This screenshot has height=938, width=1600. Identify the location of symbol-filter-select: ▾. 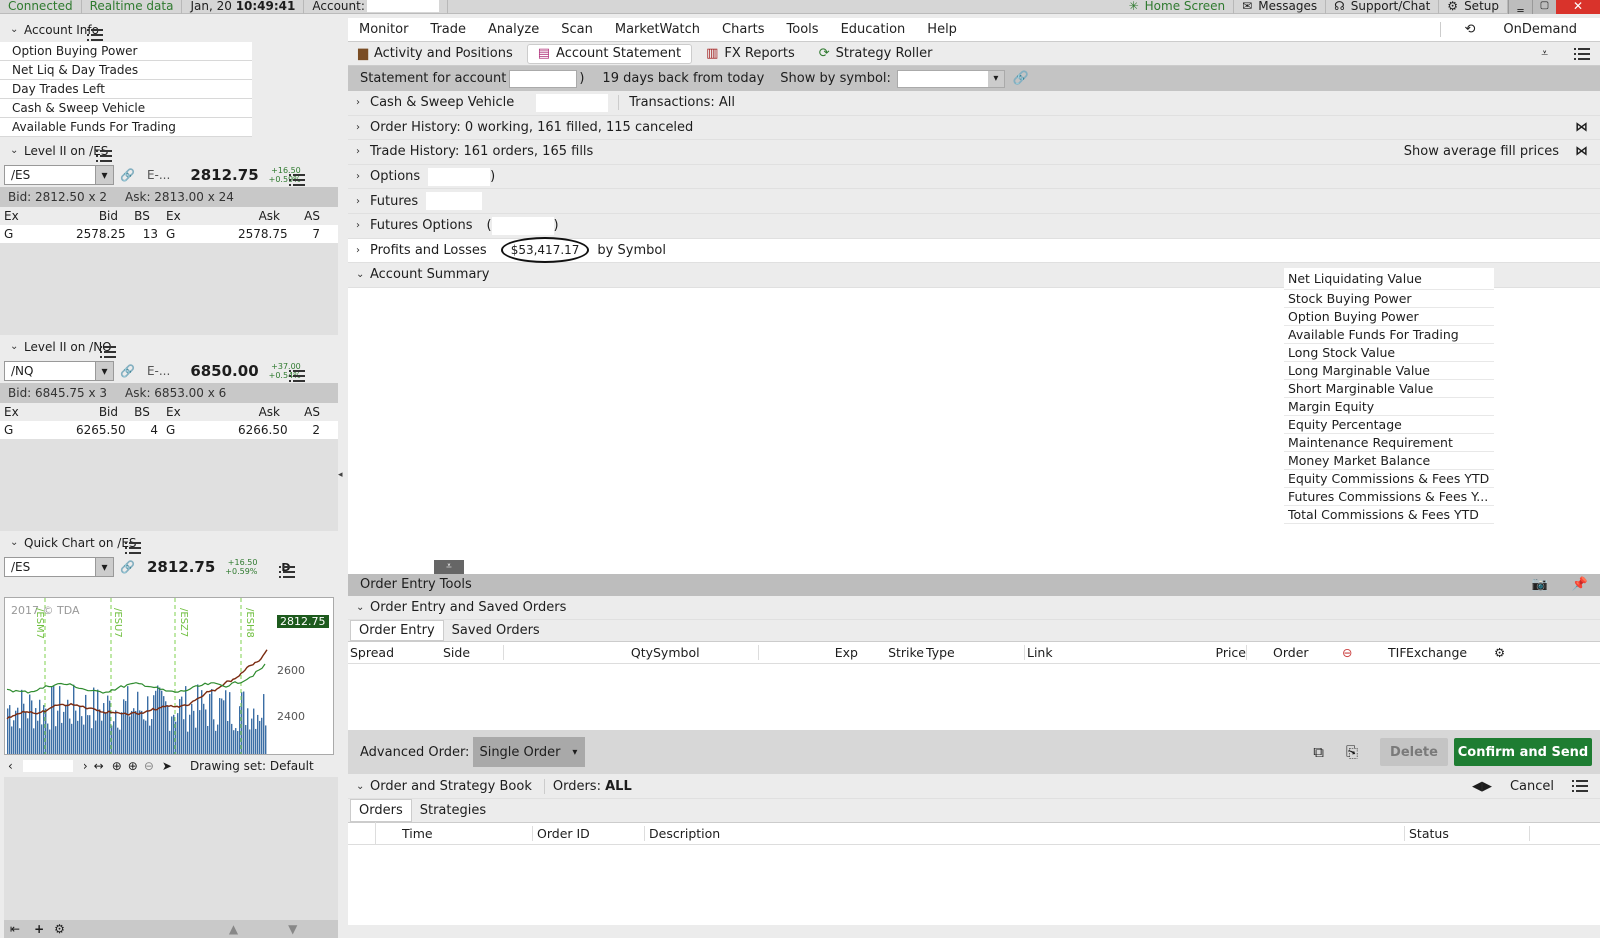
(950, 78).